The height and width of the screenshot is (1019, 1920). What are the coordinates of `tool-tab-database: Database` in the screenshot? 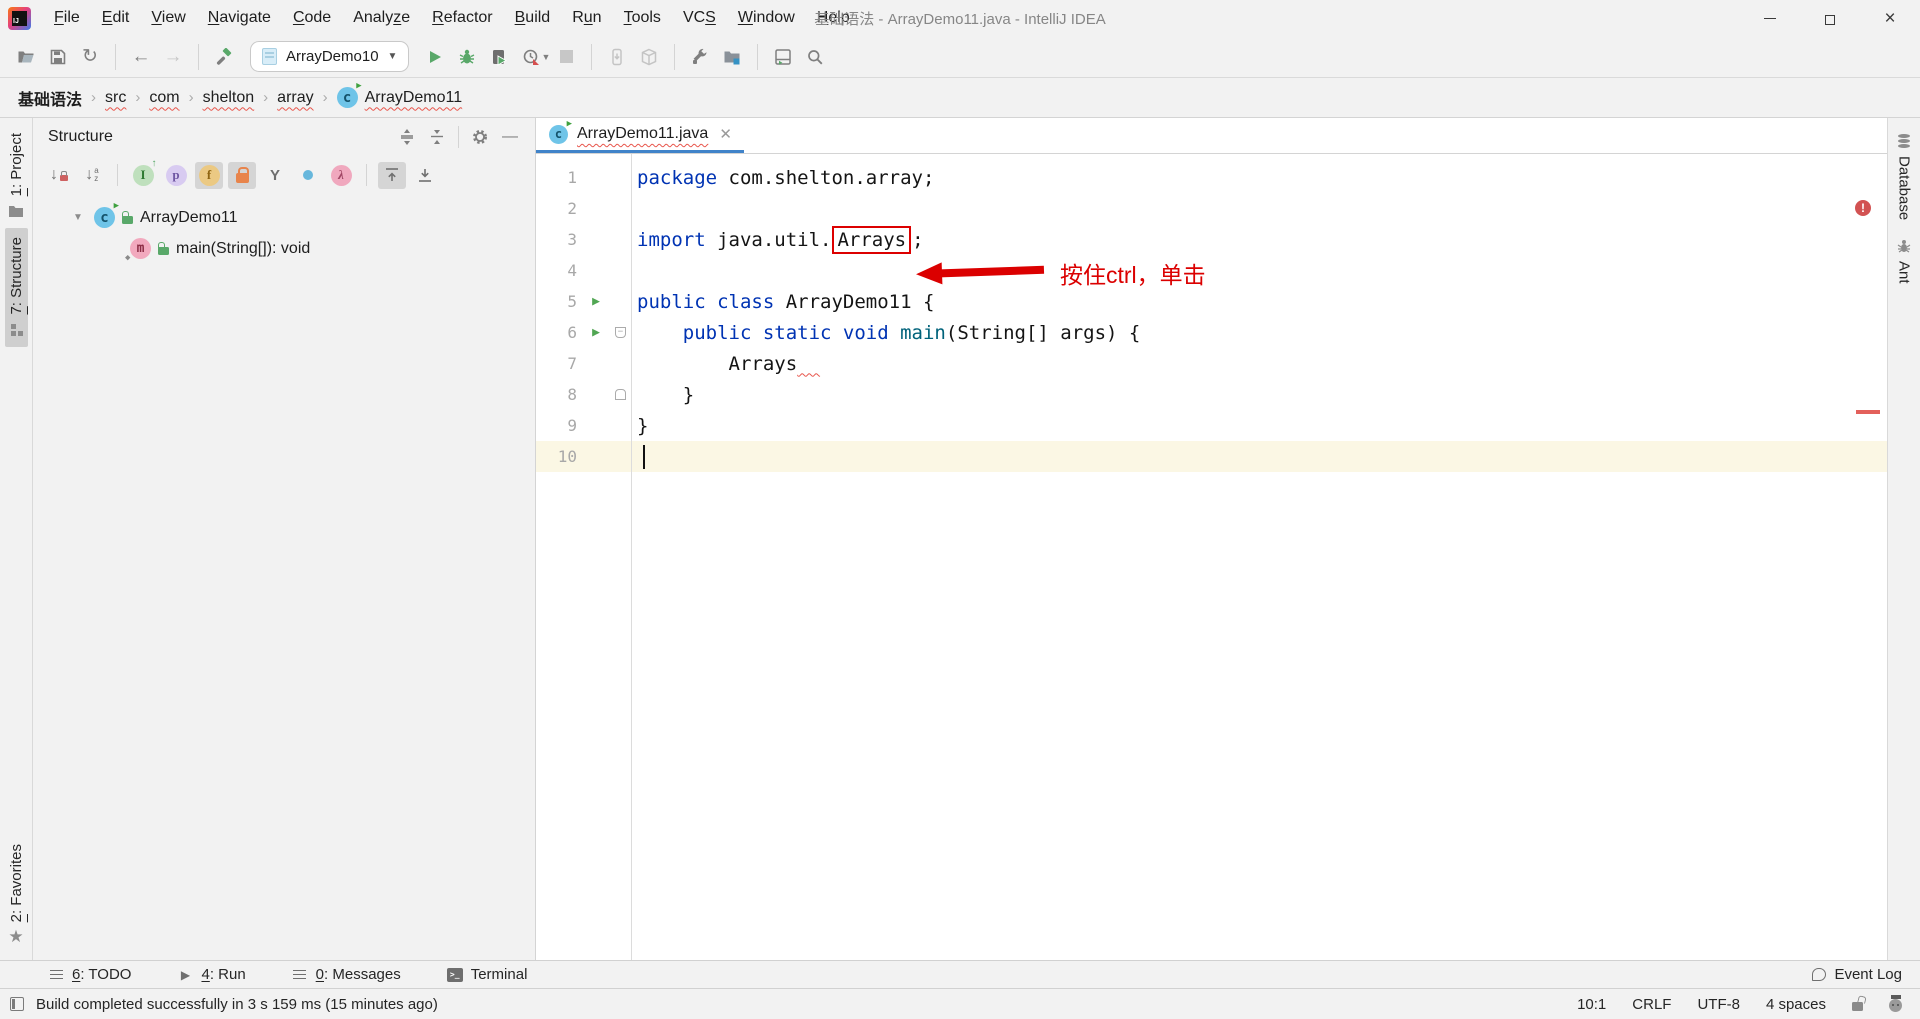 It's located at (1904, 176).